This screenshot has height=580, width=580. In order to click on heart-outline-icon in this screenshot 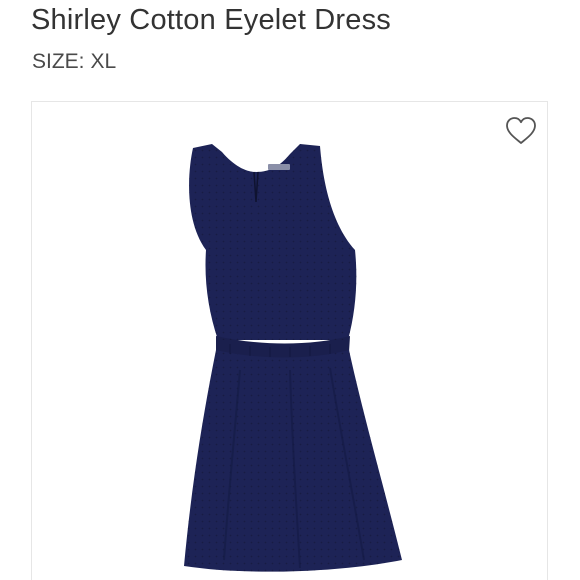, I will do `click(521, 130)`.